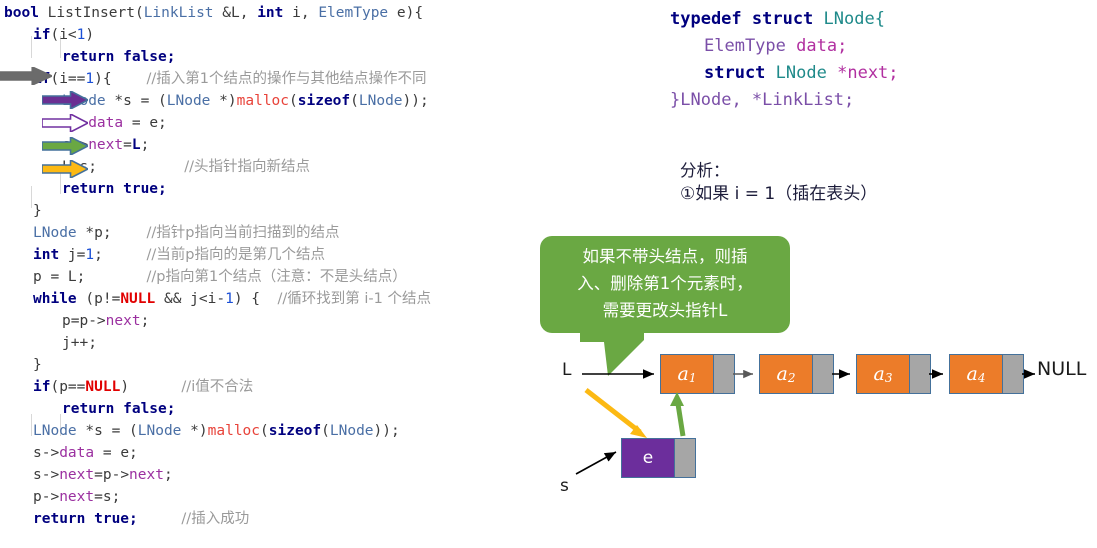  Describe the element at coordinates (745, 46) in the screenshot. I see `code-token: ElemType` at that location.